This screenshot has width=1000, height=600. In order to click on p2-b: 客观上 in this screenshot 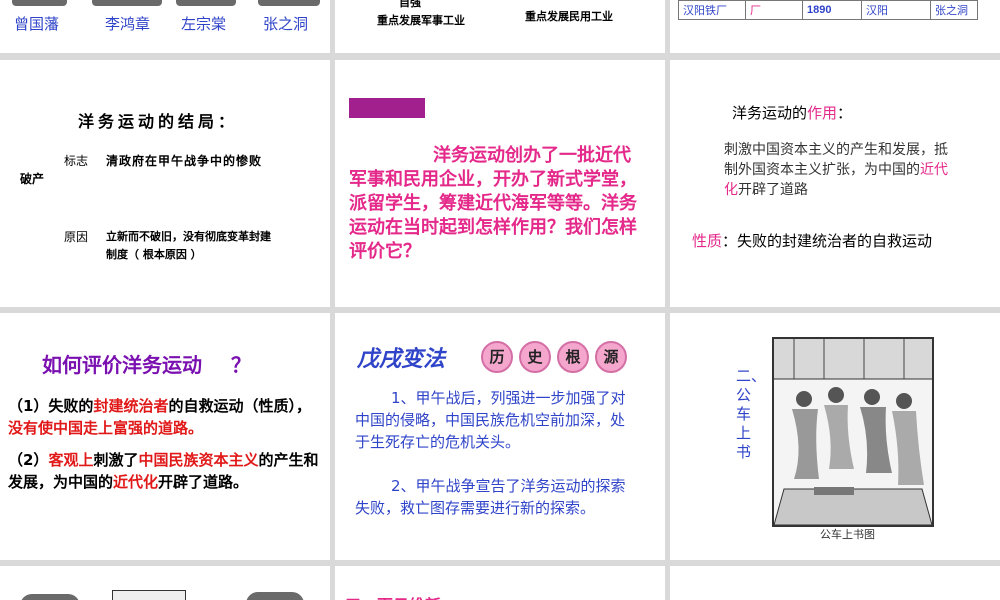, I will do `click(71, 460)`.